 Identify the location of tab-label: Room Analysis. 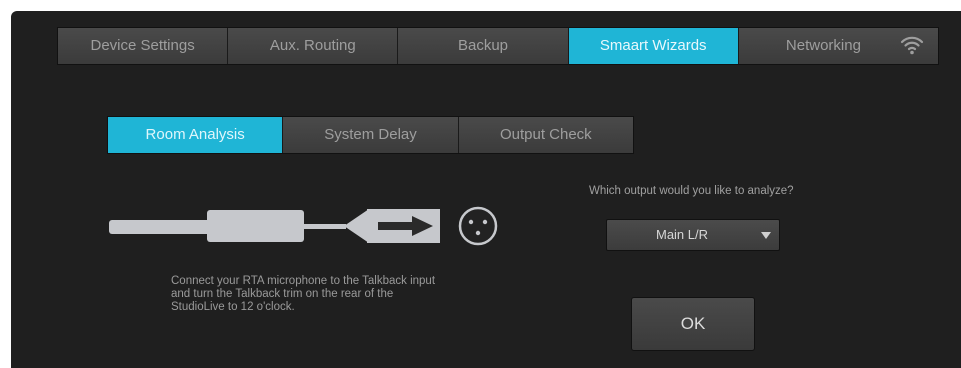
(195, 134).